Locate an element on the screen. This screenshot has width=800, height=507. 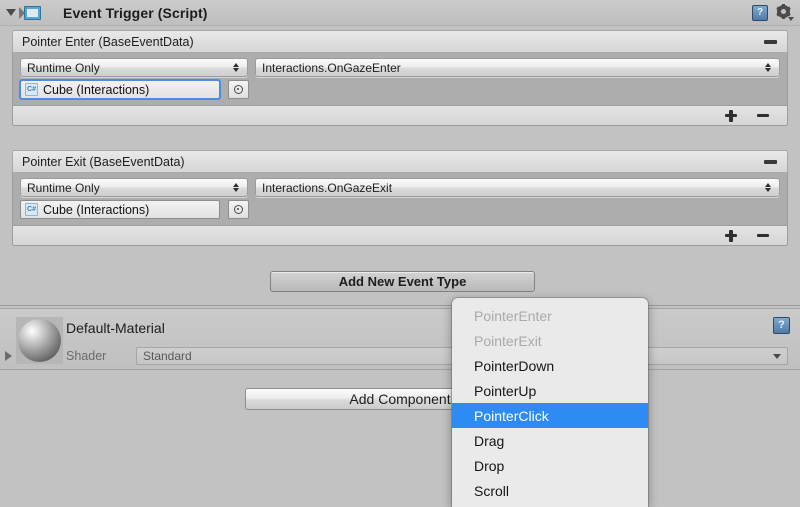
dropdown-item-updateselected: UpdateSelected is located at coordinates (550, 505).